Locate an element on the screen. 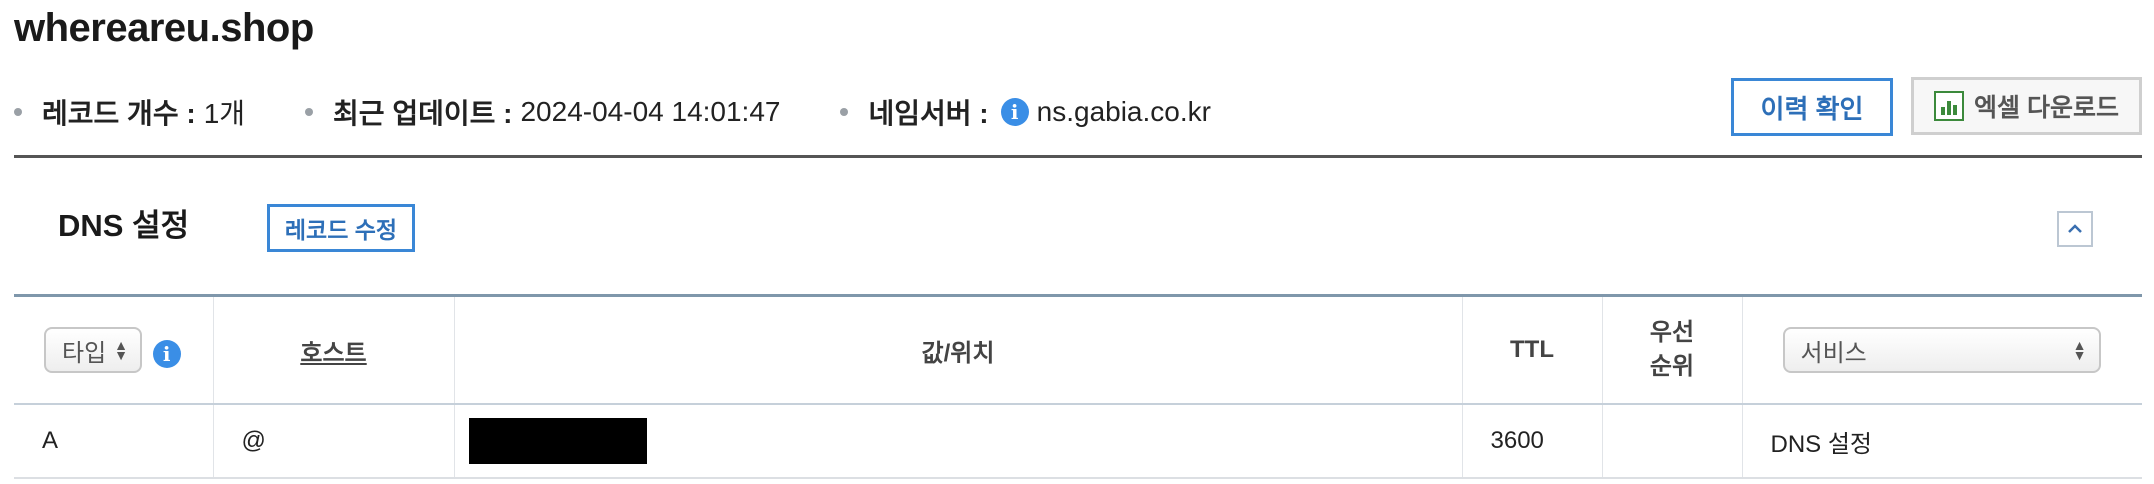  cell-ttl: 3600 is located at coordinates (1532, 441).